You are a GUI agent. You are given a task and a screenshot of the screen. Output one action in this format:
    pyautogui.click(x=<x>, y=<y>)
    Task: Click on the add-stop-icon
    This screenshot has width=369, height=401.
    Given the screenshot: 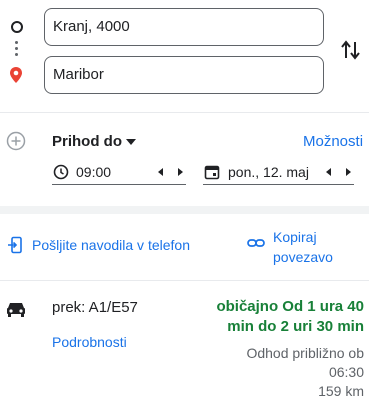 What is the action you would take?
    pyautogui.click(x=16, y=143)
    